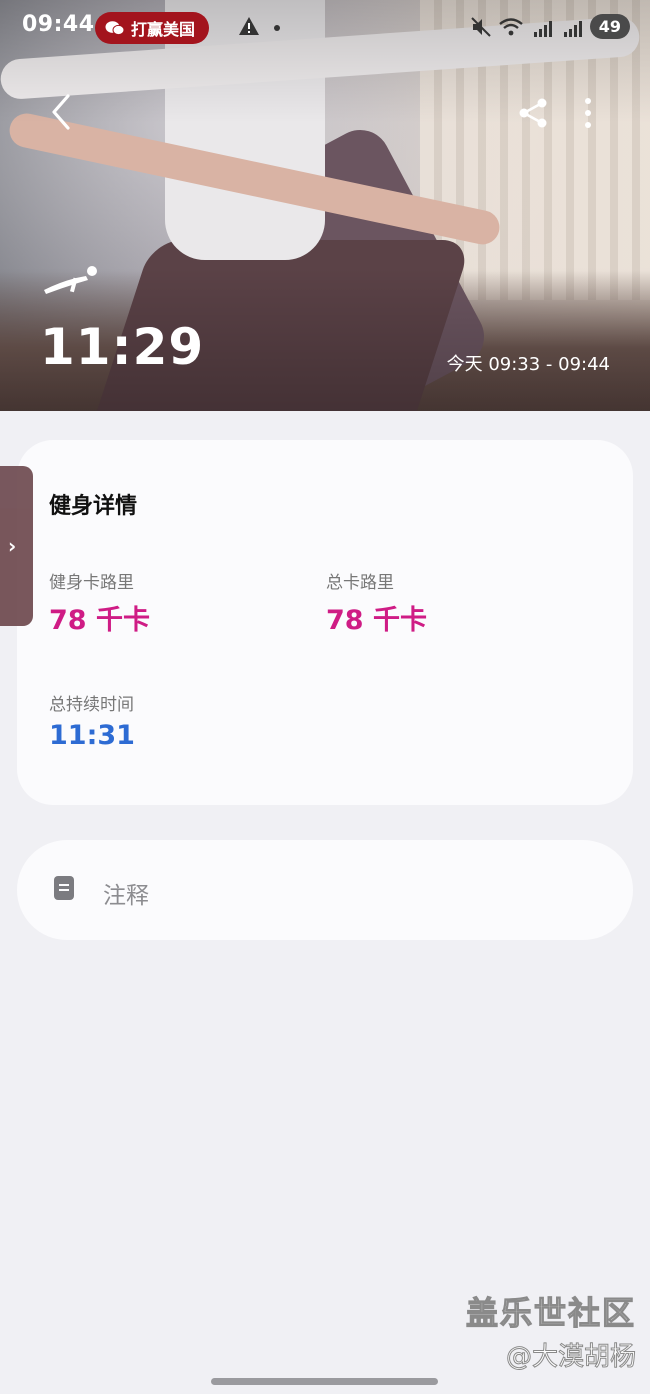  I want to click on total-duration-label: 总持续时间, so click(91, 705).